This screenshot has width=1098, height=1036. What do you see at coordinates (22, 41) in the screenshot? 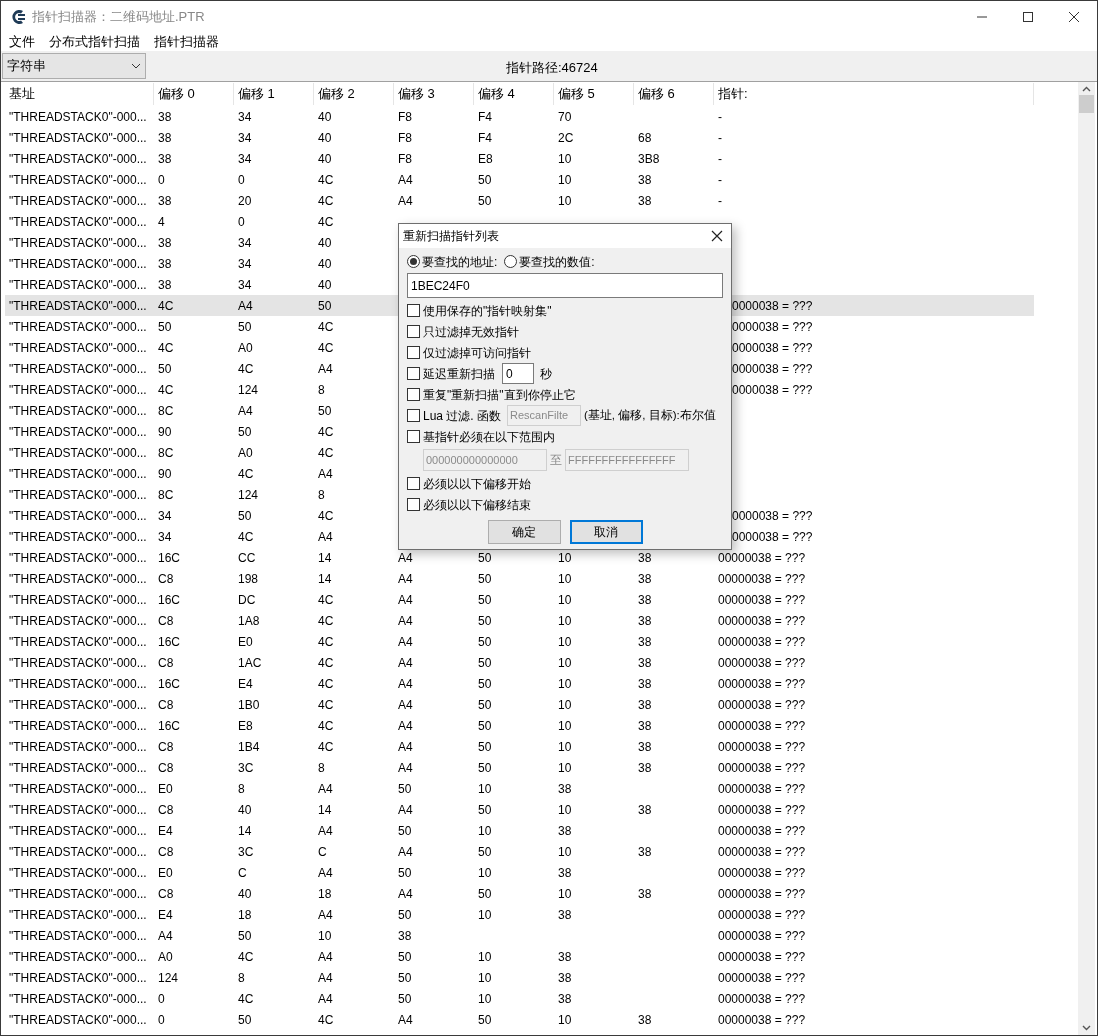
I see `menu-item: 文件` at bounding box center [22, 41].